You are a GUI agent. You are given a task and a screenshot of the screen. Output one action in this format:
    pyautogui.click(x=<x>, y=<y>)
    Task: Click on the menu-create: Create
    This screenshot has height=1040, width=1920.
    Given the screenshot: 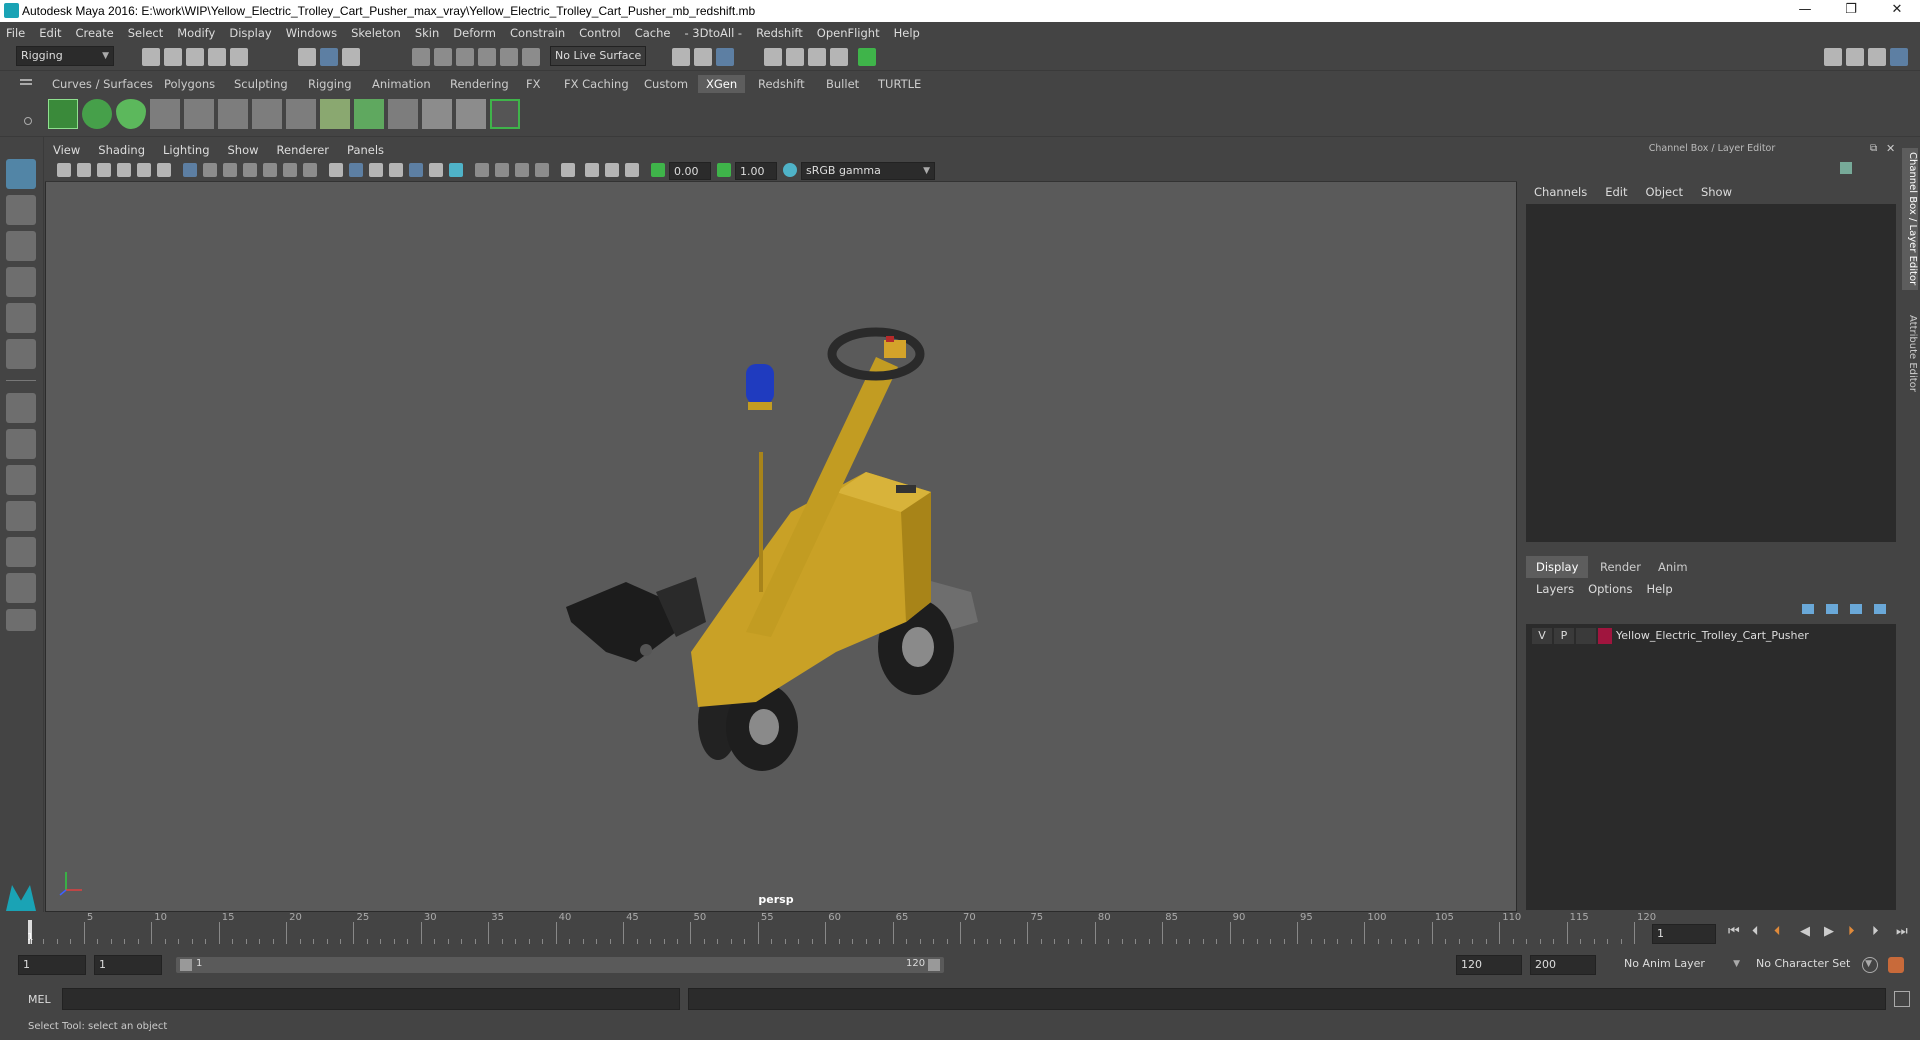 What is the action you would take?
    pyautogui.click(x=95, y=33)
    